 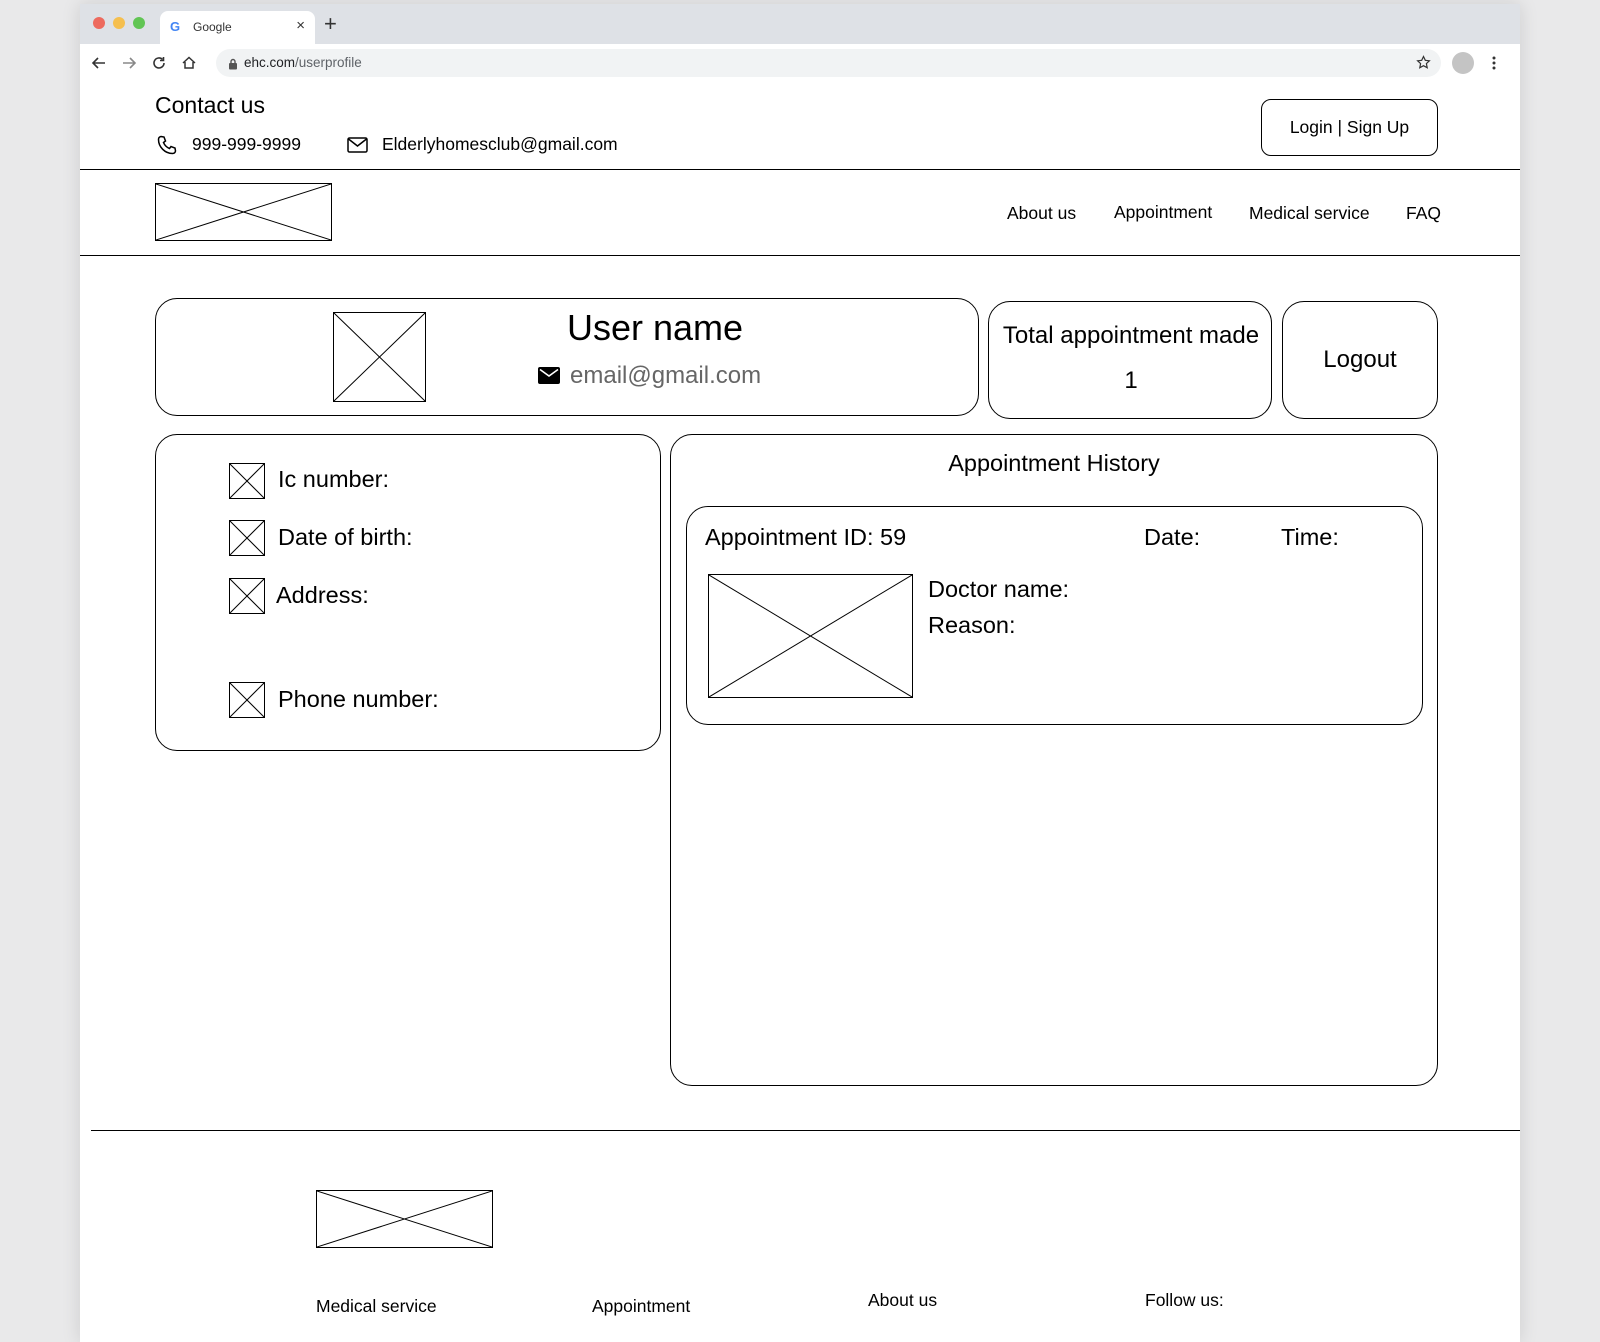 What do you see at coordinates (129, 63) in the screenshot?
I see `forward-arrow-icon` at bounding box center [129, 63].